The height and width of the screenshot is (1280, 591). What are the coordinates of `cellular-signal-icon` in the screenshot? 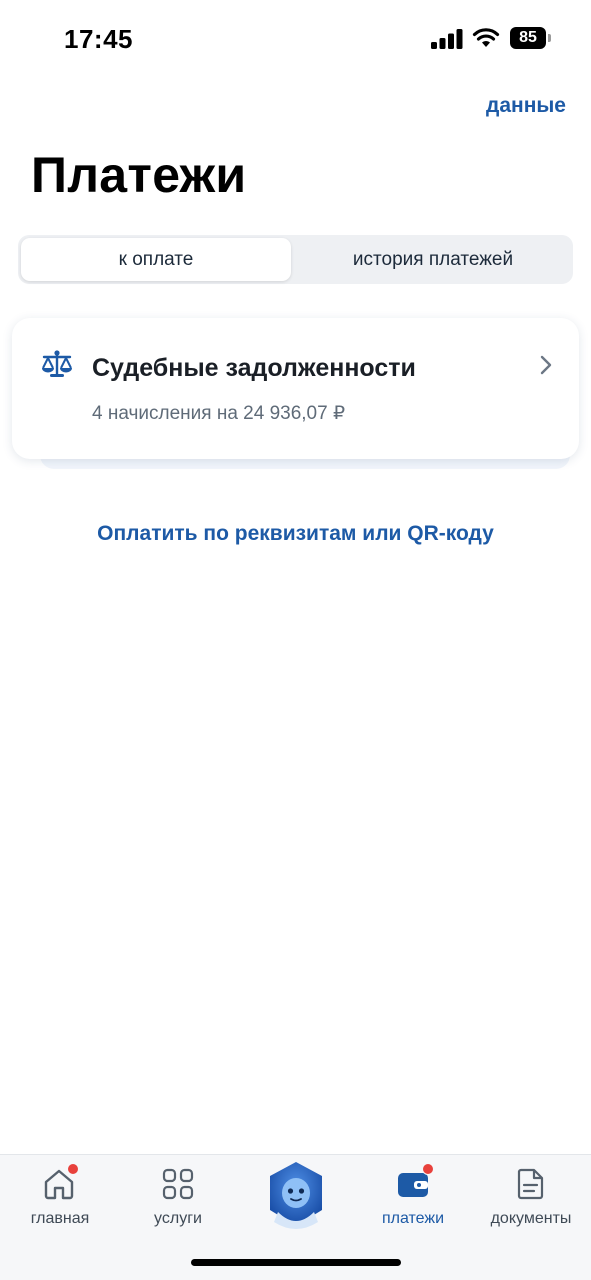 It's located at (447, 39).